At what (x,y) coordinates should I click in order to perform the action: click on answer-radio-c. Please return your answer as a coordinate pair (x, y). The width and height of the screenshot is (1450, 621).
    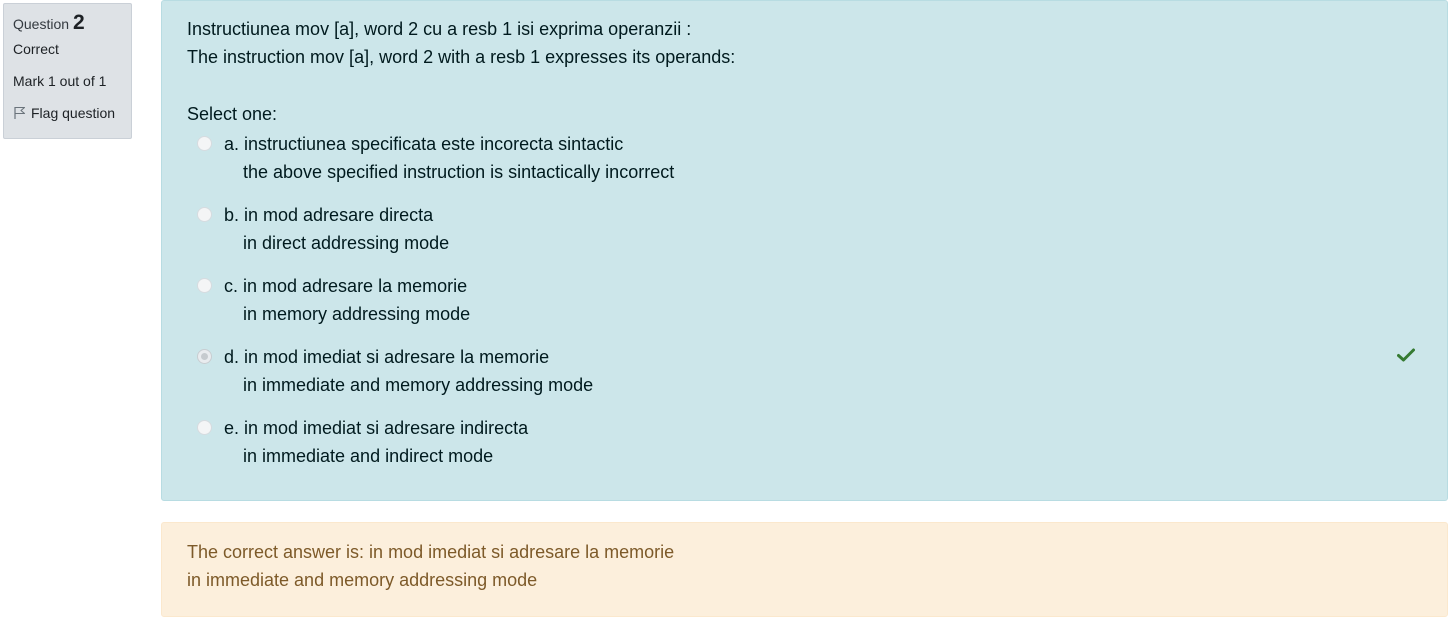
    Looking at the image, I should click on (204, 285).